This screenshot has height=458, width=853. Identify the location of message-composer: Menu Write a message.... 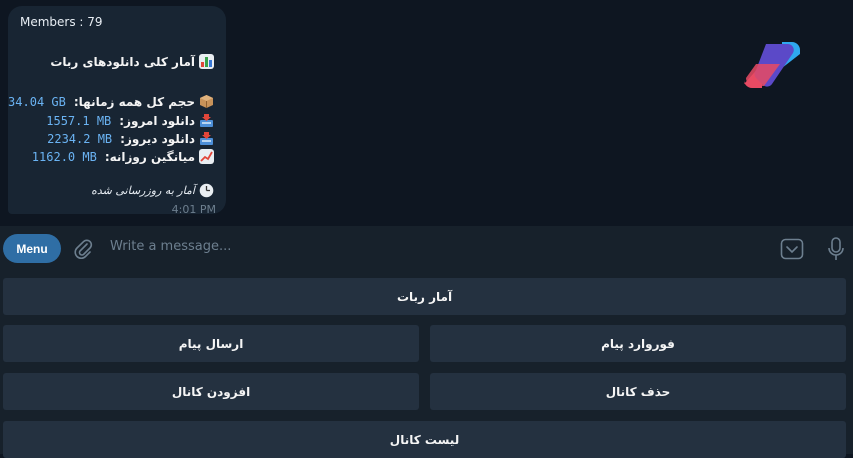
(426, 249).